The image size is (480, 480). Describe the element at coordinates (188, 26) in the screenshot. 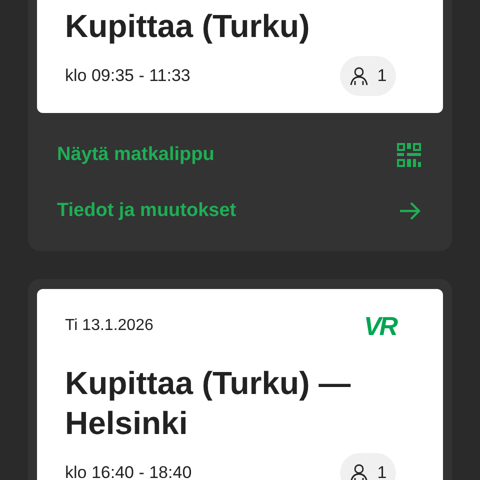

I see `route-title: Kupittaa (Turku)` at that location.